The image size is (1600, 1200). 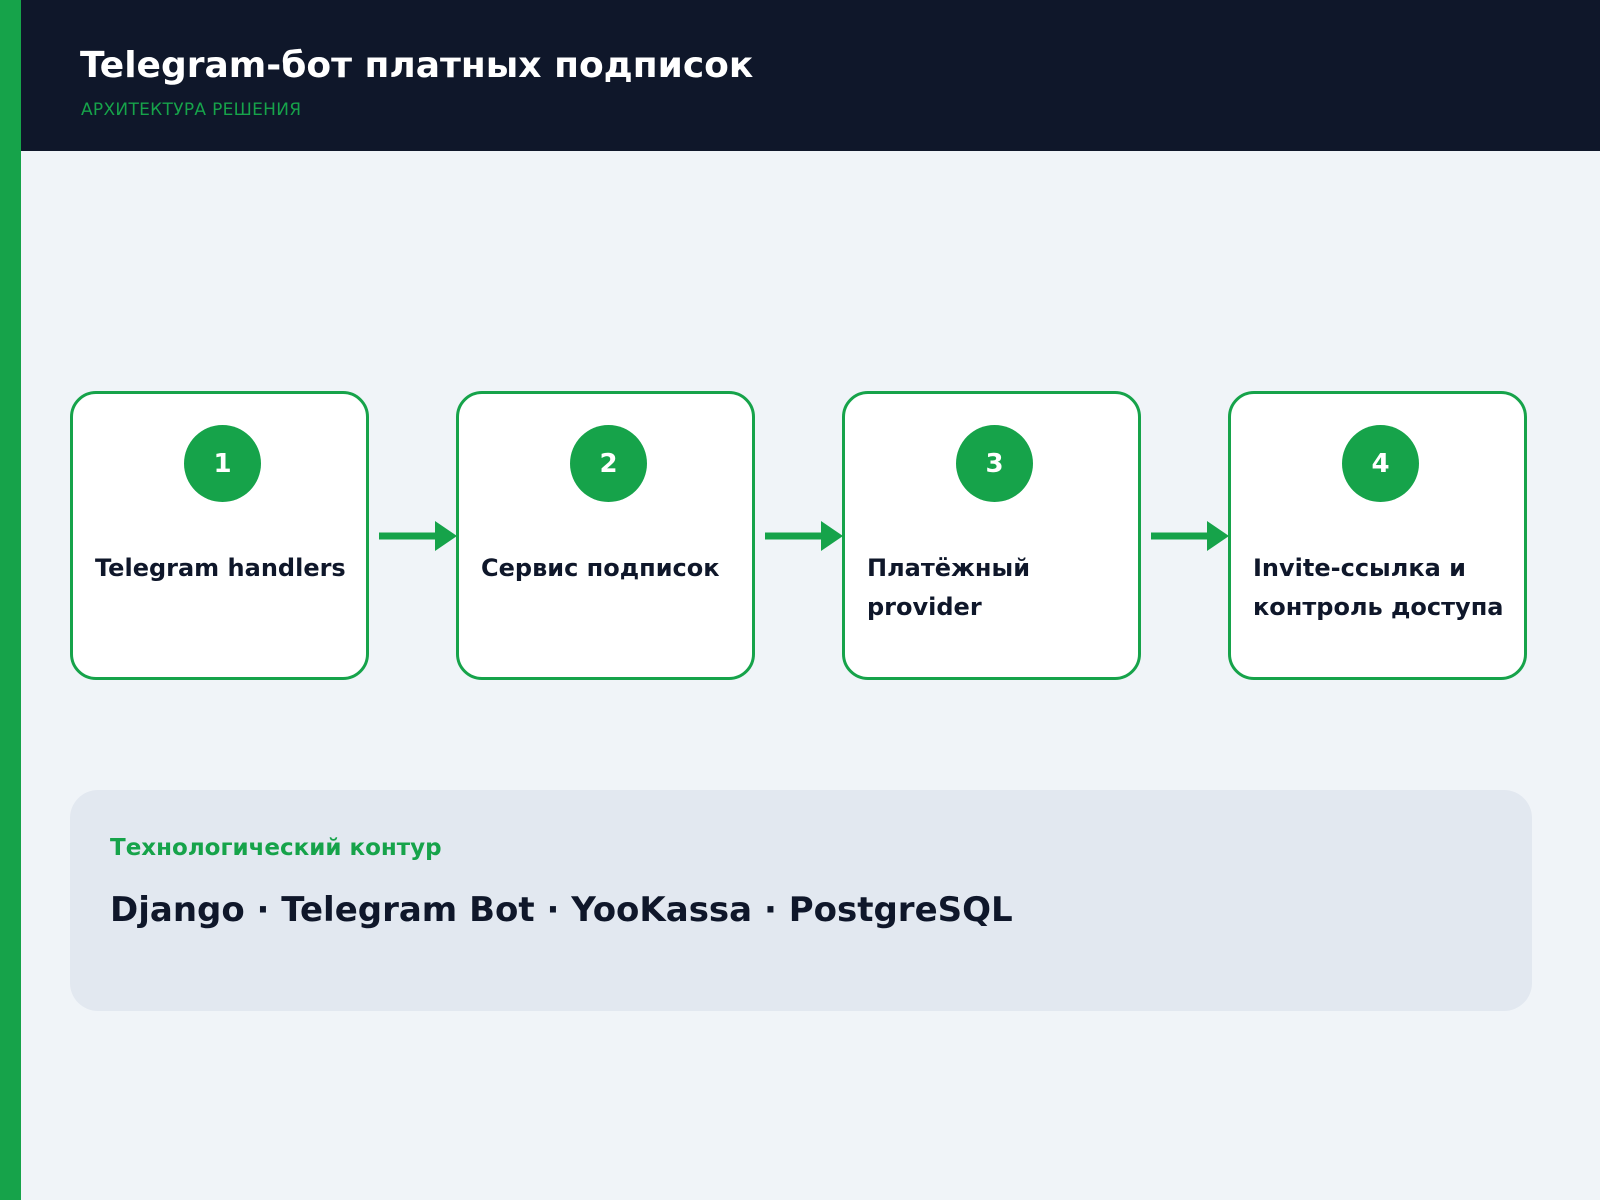 What do you see at coordinates (994, 463) in the screenshot?
I see `step-number-badge: 3` at bounding box center [994, 463].